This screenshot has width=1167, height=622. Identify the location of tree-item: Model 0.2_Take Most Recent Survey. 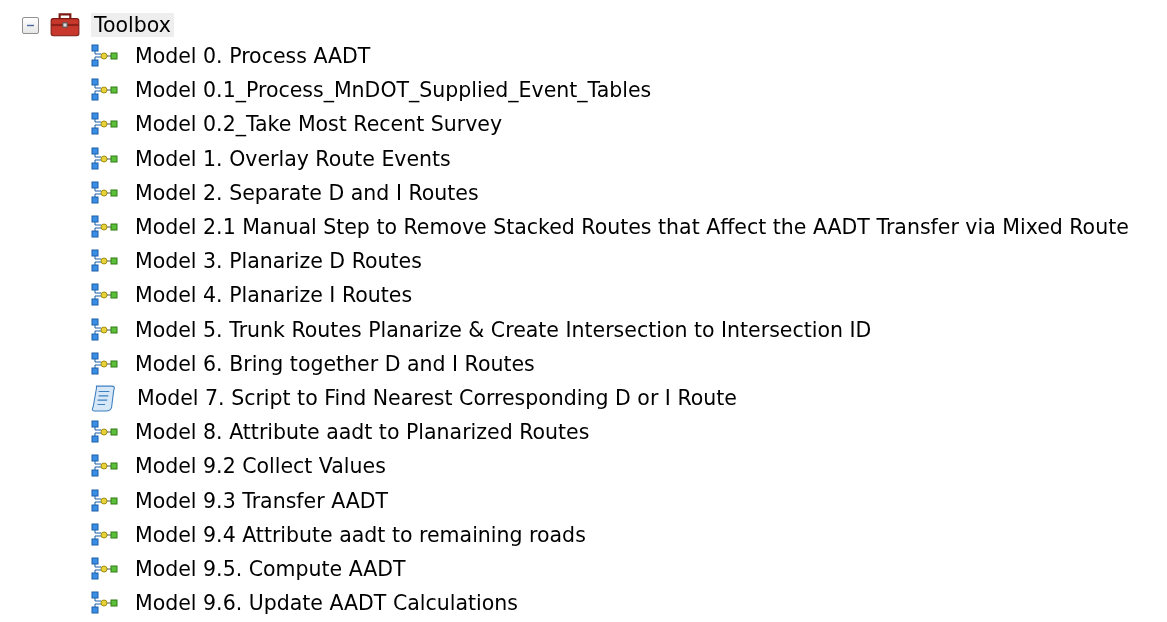
(319, 124).